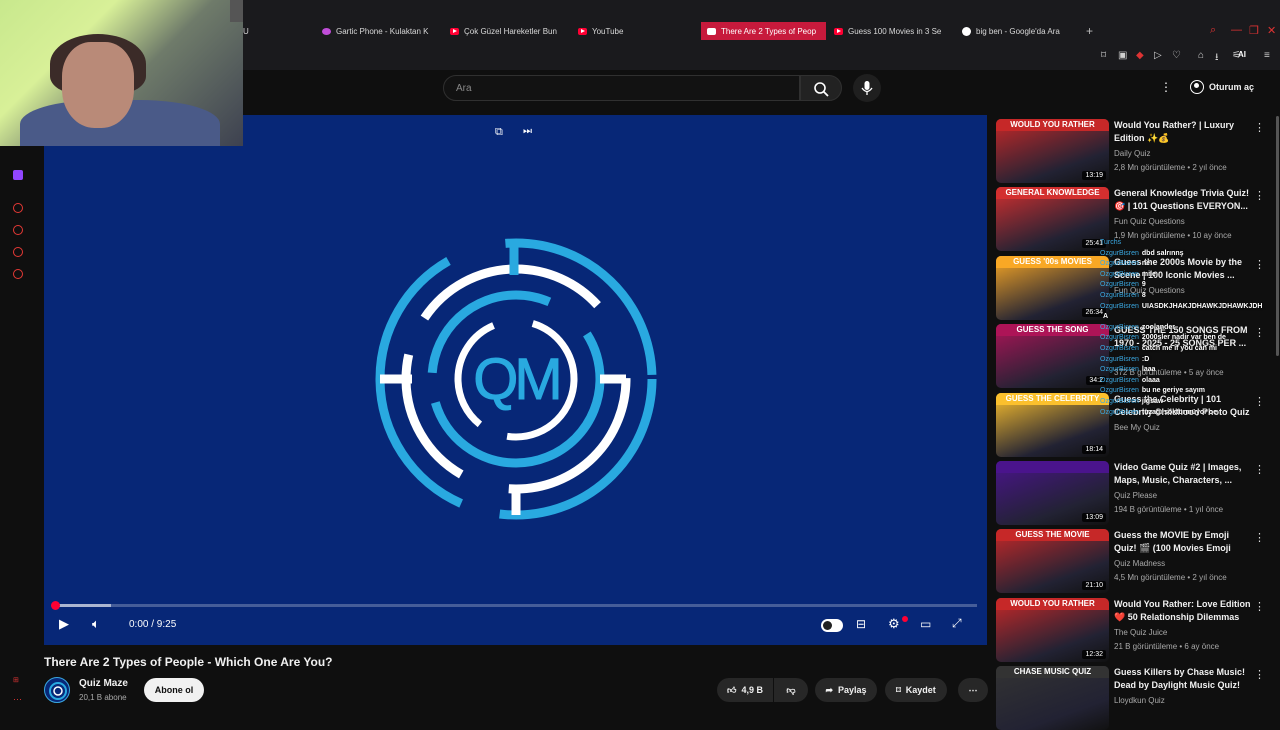 This screenshot has height=730, width=1280. Describe the element at coordinates (1052, 698) in the screenshot. I see `video-thumbnail: CHASE MUSIC QUIZ` at that location.